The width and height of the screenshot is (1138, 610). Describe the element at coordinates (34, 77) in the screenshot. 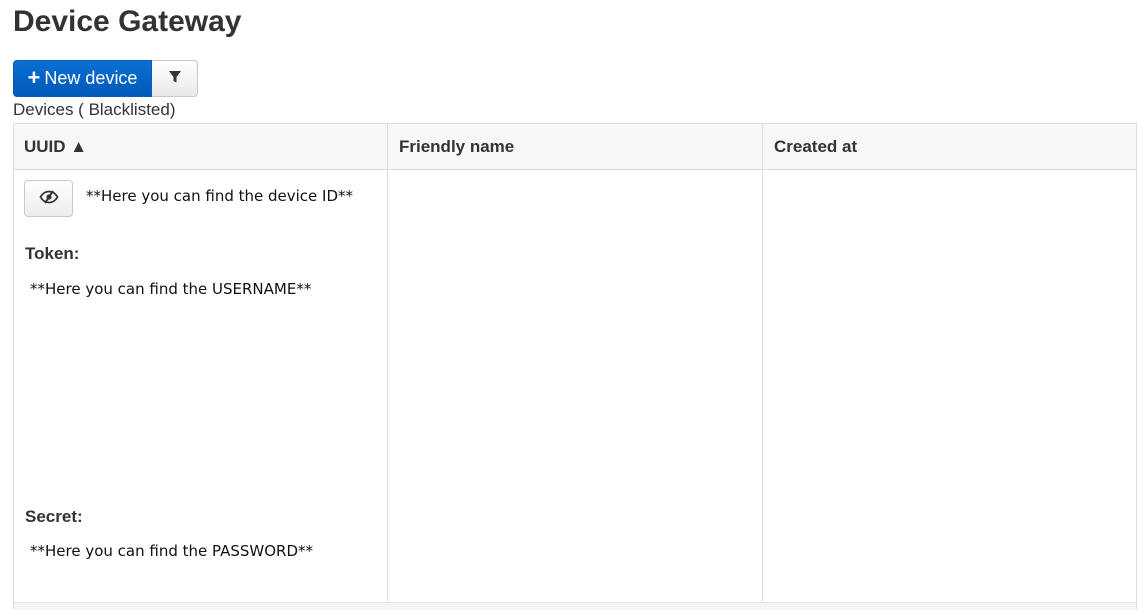

I see `plus-icon: +` at that location.